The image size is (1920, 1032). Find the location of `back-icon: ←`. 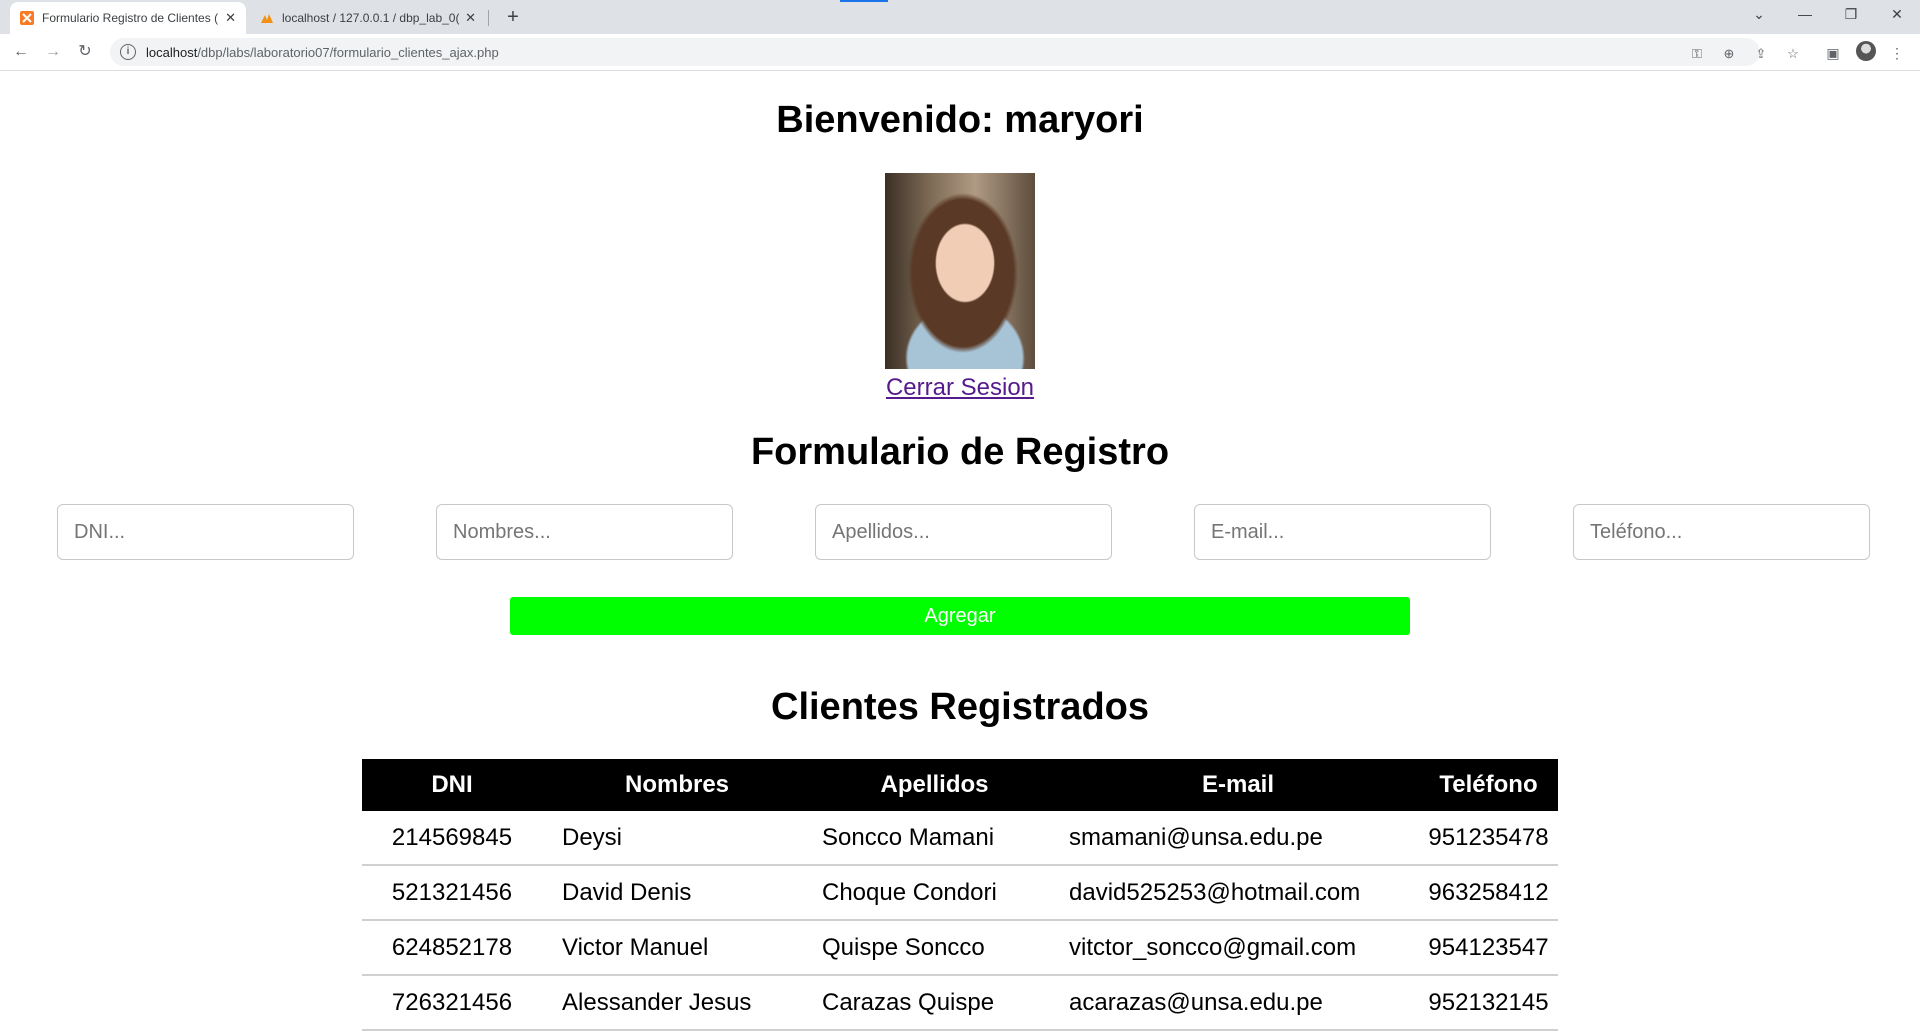

back-icon: ← is located at coordinates (21, 52).